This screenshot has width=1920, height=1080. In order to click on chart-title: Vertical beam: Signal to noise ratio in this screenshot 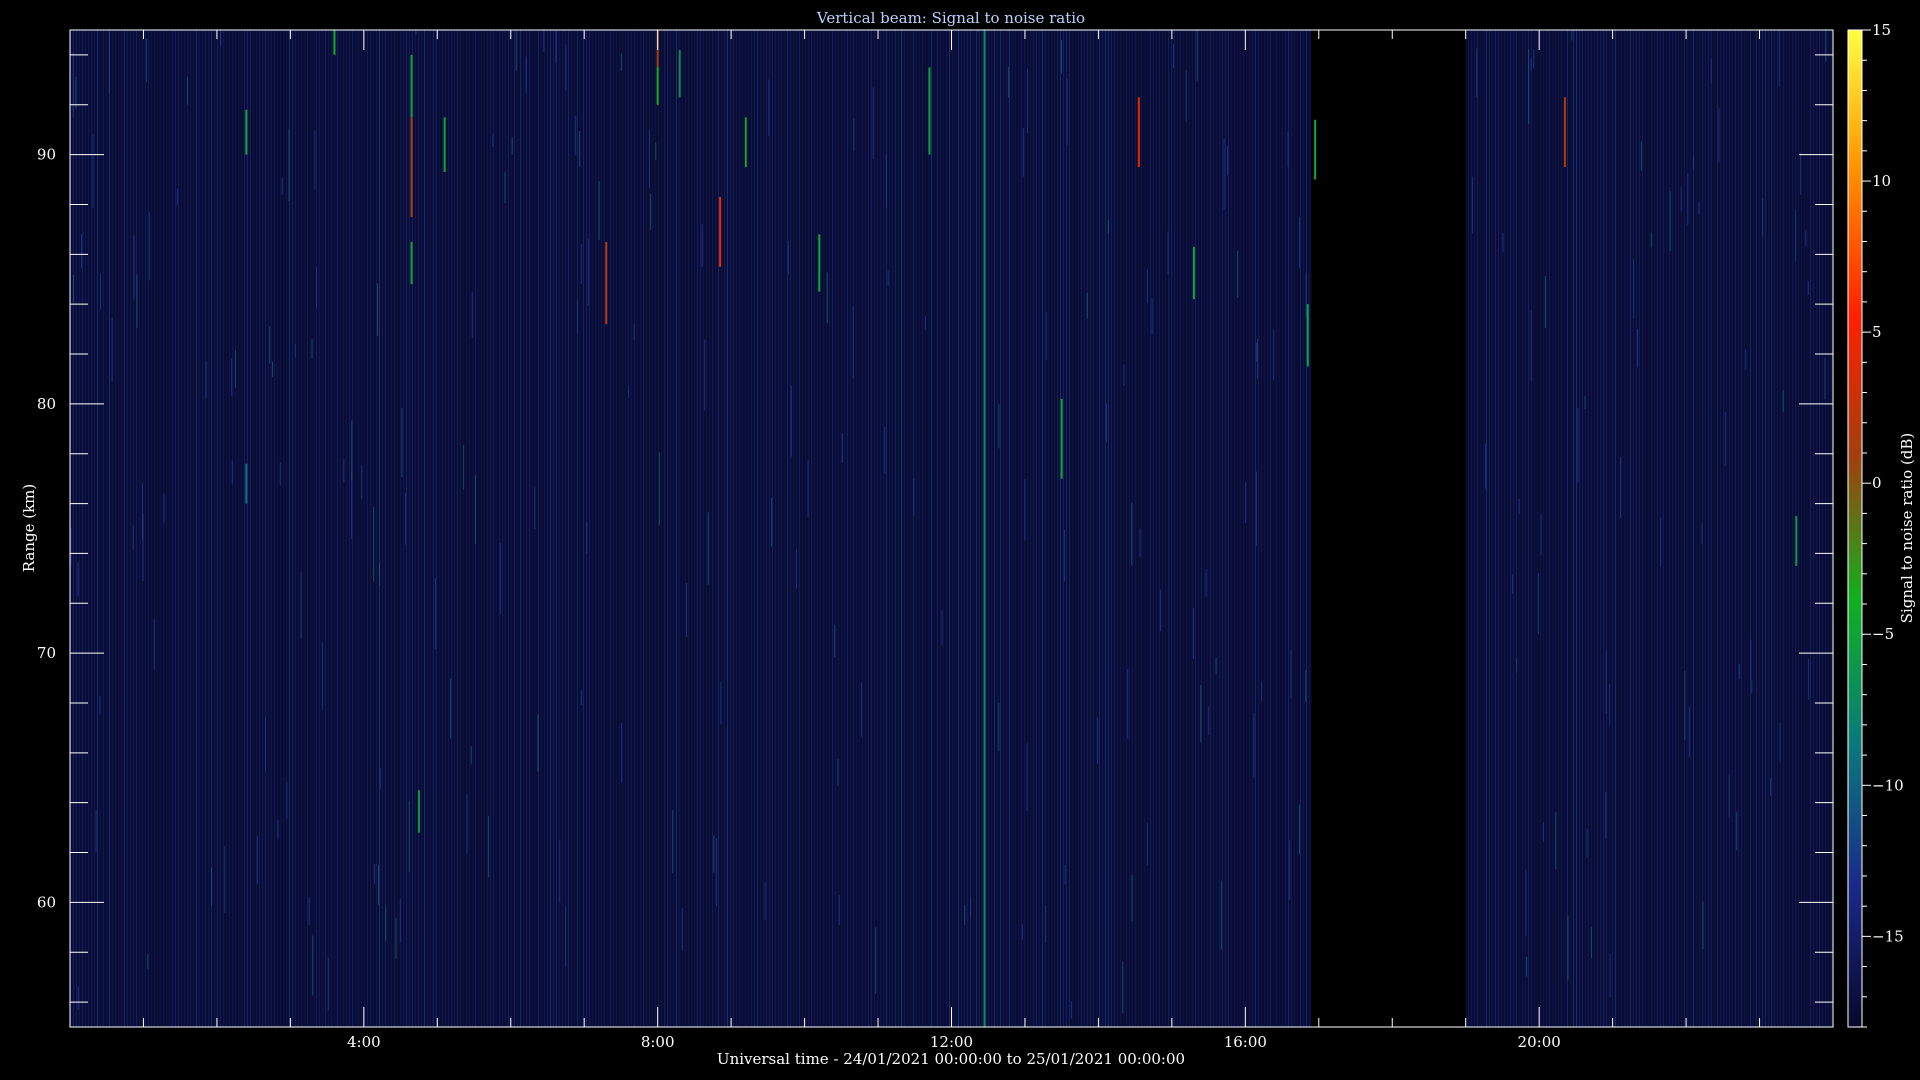, I will do `click(950, 18)`.